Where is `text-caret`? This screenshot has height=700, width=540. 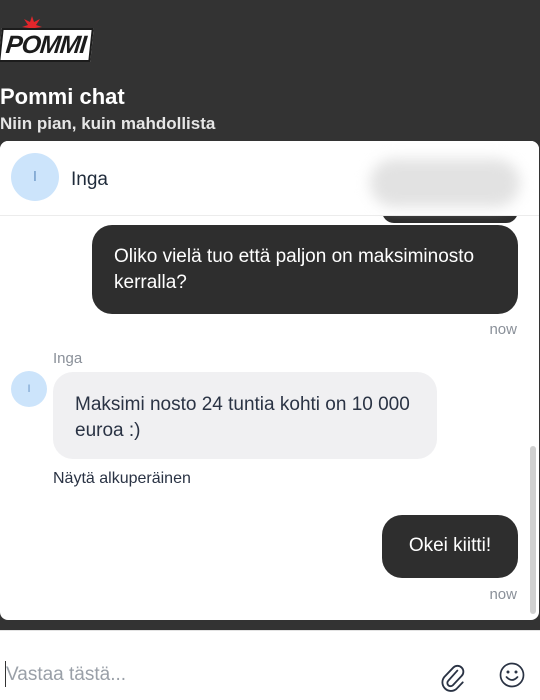 text-caret is located at coordinates (5, 674).